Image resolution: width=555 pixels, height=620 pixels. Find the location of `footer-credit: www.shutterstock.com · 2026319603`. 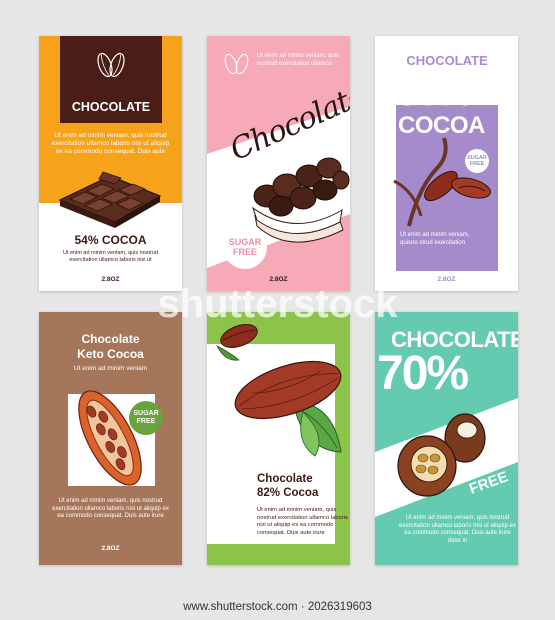

footer-credit: www.shutterstock.com · 2026319603 is located at coordinates (277, 607).